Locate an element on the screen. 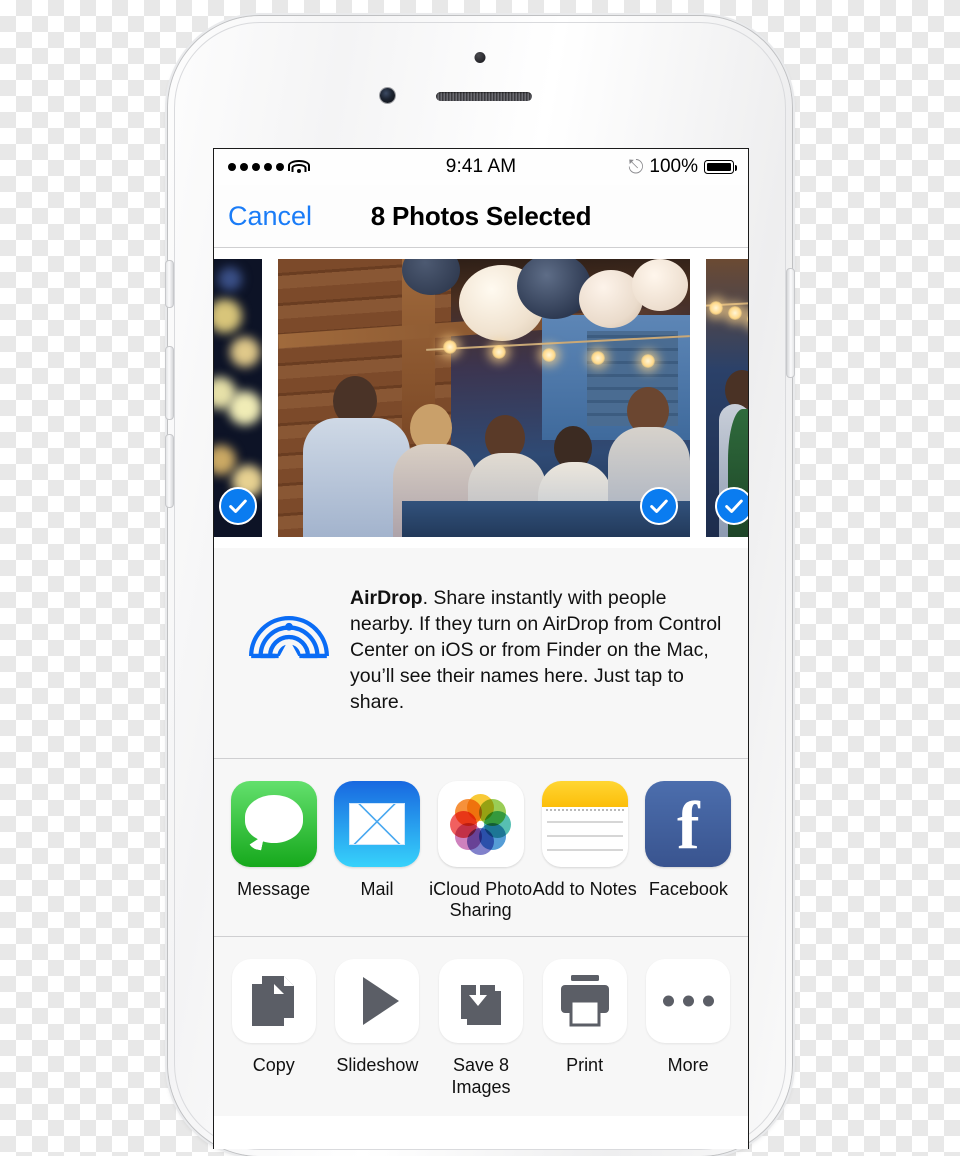 This screenshot has height=1156, width=960. share-target-icloud-photo-sharing: iCloud Photo Sharing is located at coordinates (481, 850).